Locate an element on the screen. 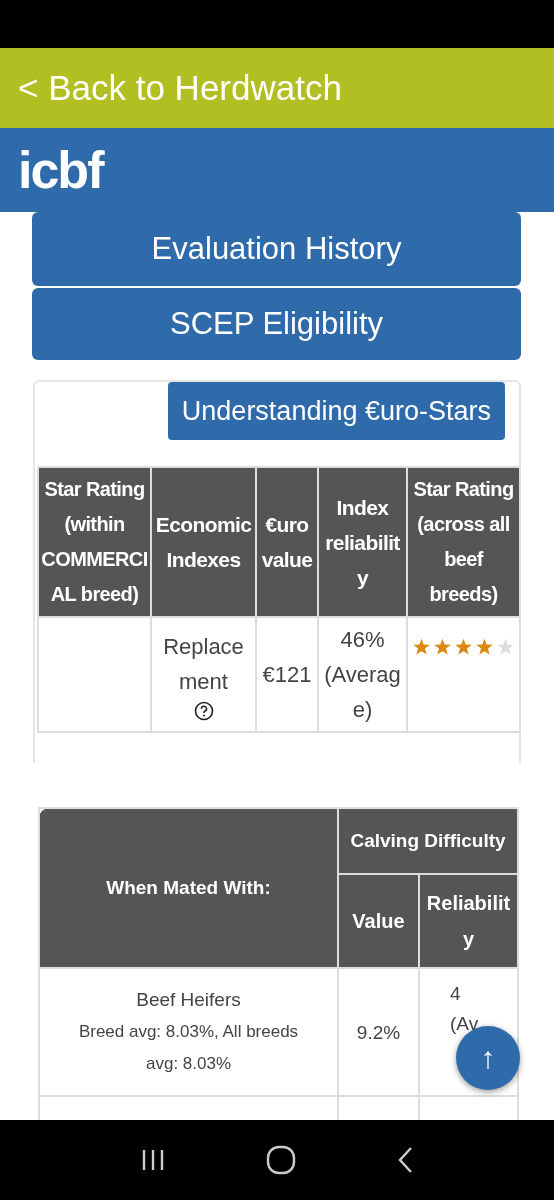  column-header: Calving Difficulty is located at coordinates (428, 841).